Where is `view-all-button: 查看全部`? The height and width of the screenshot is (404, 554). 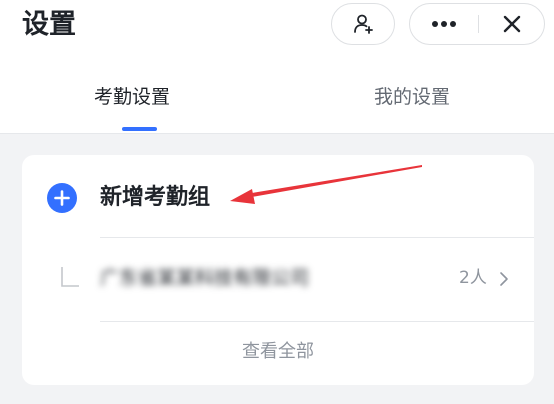
view-all-button: 查看全部 is located at coordinates (278, 352).